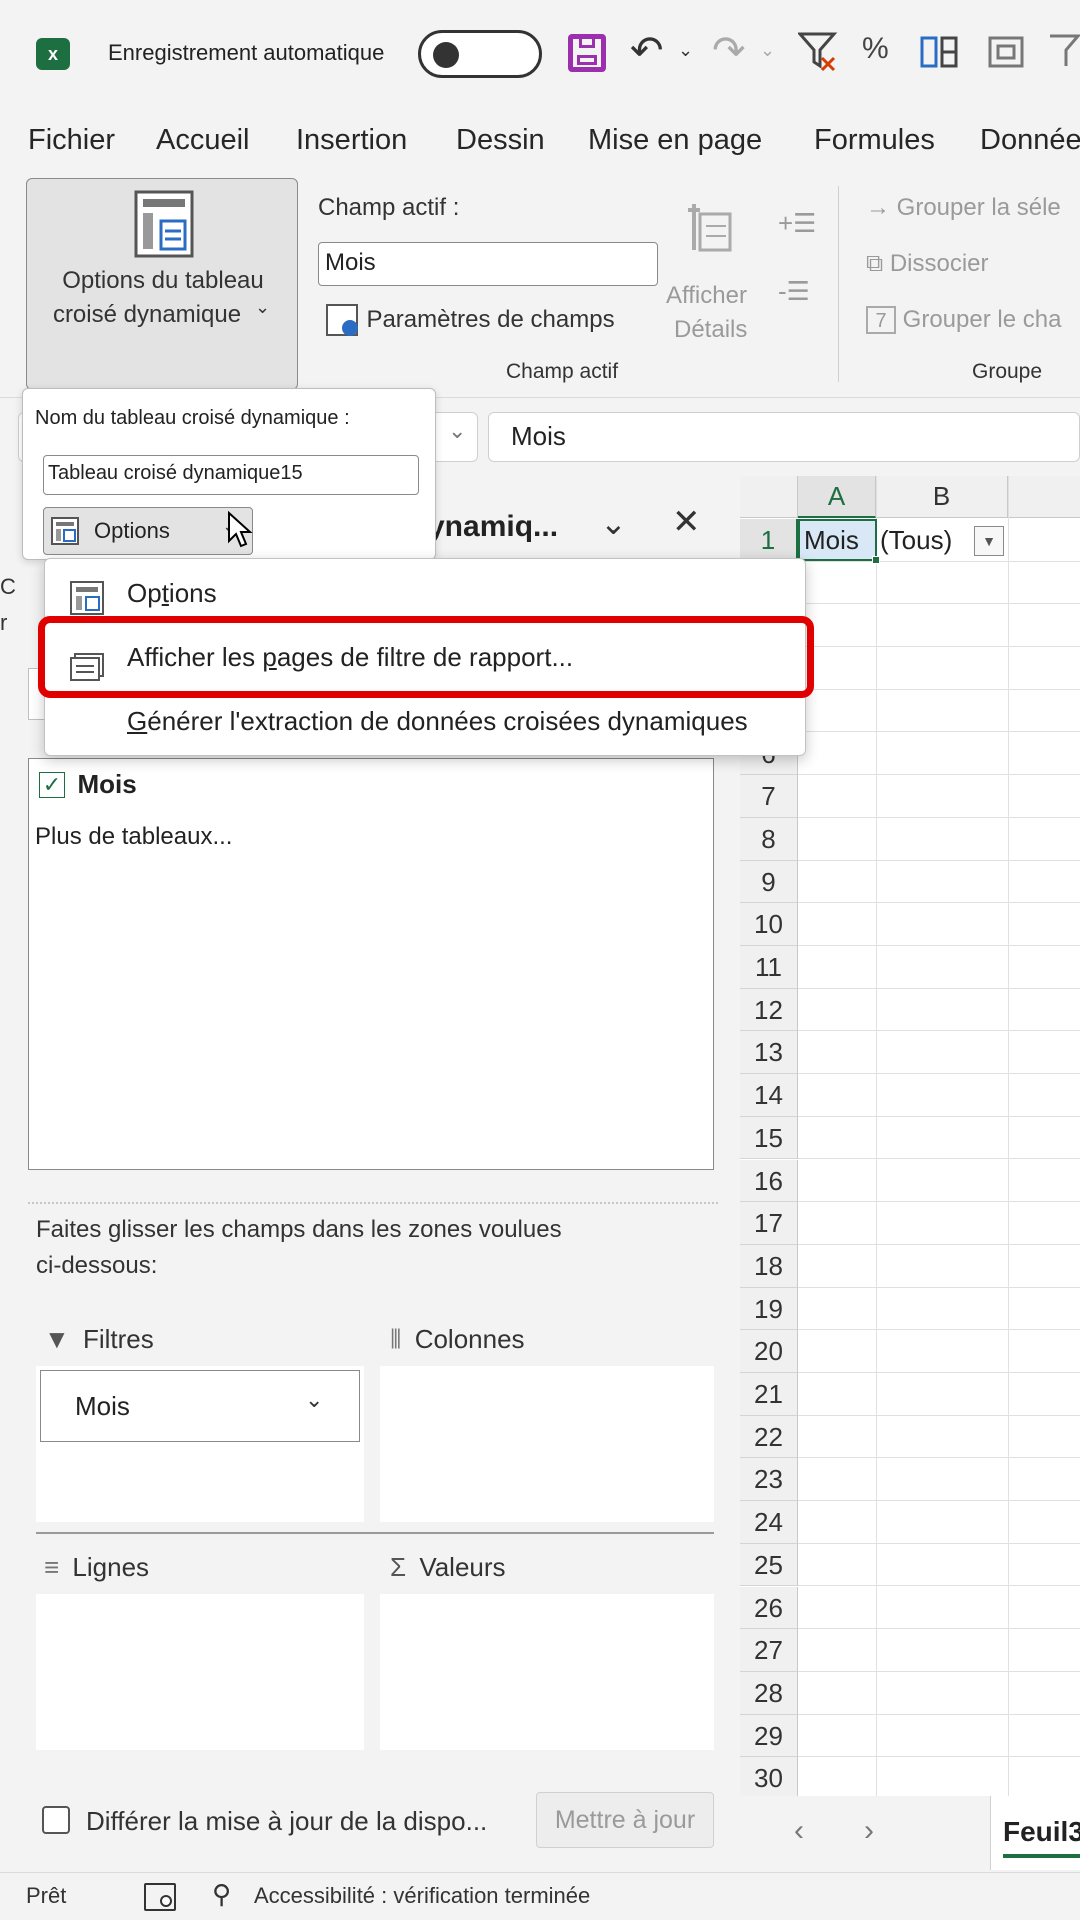 Image resolution: width=1080 pixels, height=1920 pixels. I want to click on column-header-c, so click(1044, 497).